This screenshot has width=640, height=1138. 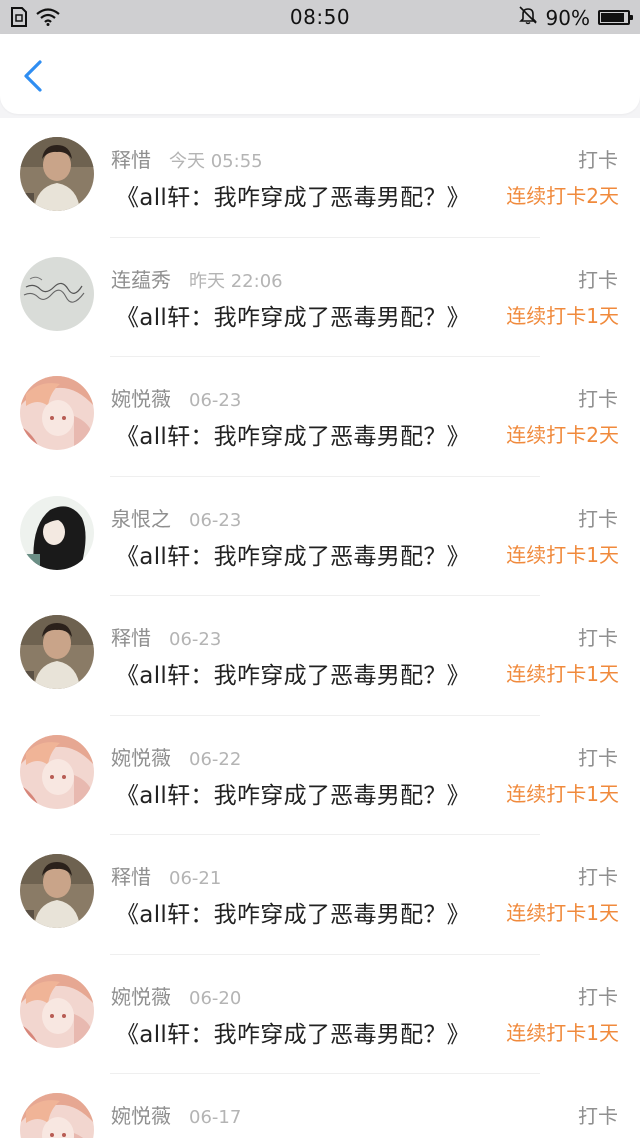 What do you see at coordinates (320, 74) in the screenshot?
I see `nav-bar` at bounding box center [320, 74].